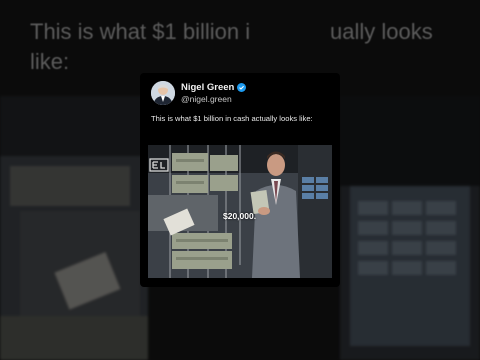  What do you see at coordinates (206, 99) in the screenshot?
I see `author-handle: @nigel.green` at bounding box center [206, 99].